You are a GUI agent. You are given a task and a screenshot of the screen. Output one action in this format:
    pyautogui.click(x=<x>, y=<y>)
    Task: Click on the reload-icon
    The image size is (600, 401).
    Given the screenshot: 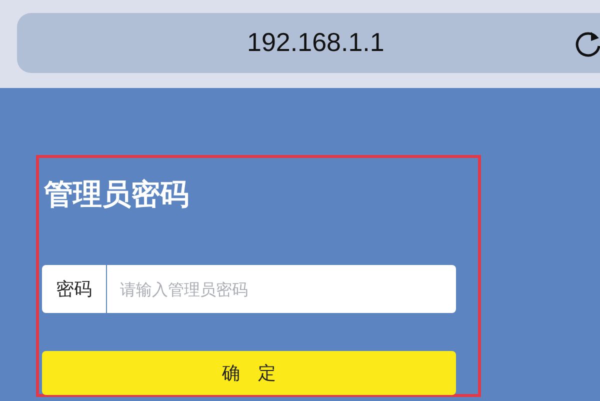 What is the action you would take?
    pyautogui.click(x=586, y=44)
    